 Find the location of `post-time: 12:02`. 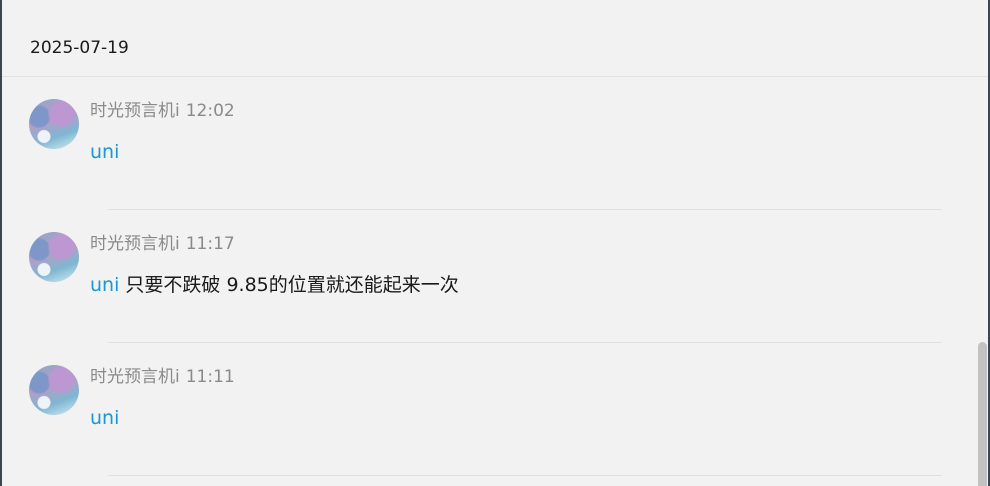

post-time: 12:02 is located at coordinates (210, 111).